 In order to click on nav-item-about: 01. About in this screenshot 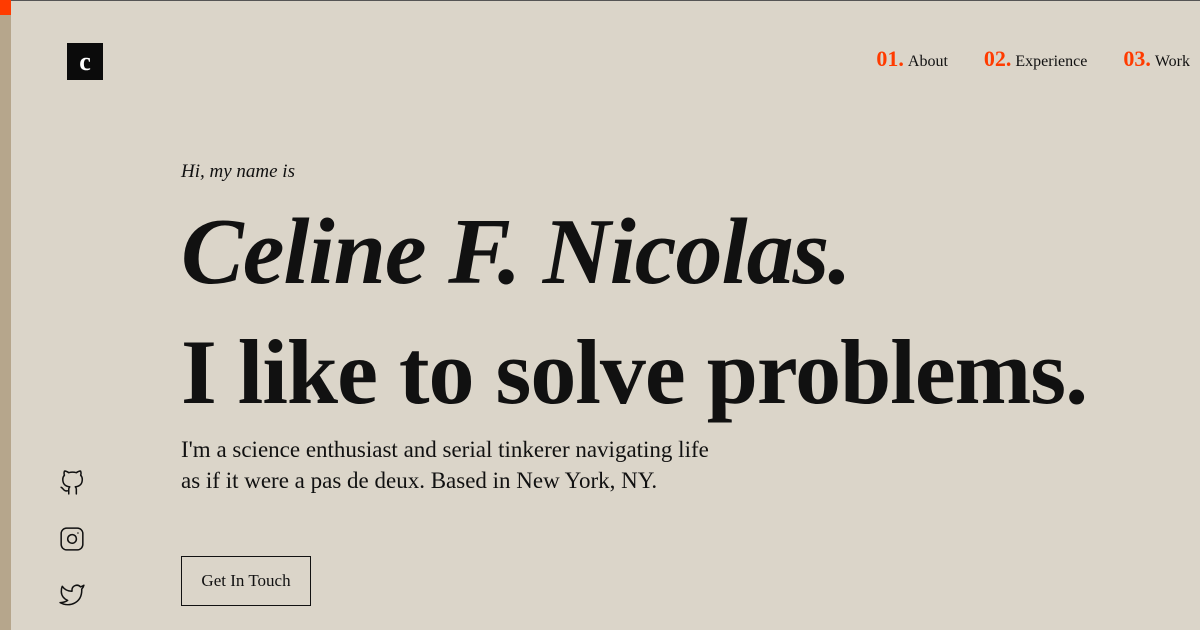, I will do `click(912, 59)`.